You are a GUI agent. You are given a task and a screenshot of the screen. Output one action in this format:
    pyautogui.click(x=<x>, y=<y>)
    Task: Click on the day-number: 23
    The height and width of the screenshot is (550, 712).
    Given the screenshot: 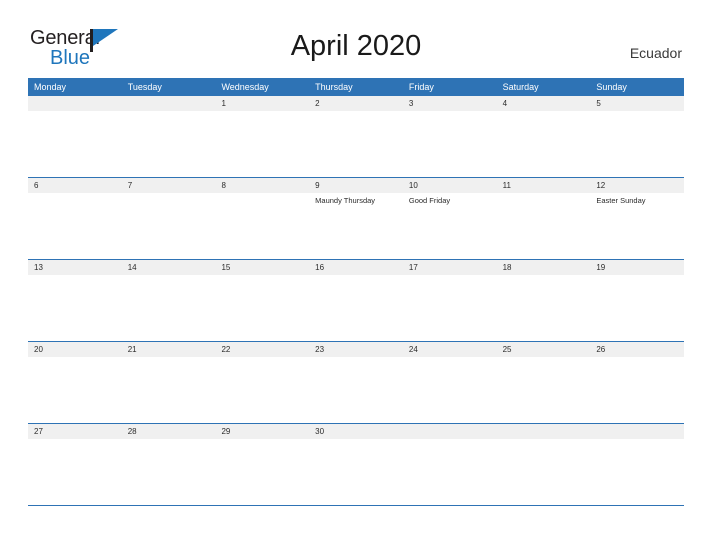 What is the action you would take?
    pyautogui.click(x=356, y=349)
    